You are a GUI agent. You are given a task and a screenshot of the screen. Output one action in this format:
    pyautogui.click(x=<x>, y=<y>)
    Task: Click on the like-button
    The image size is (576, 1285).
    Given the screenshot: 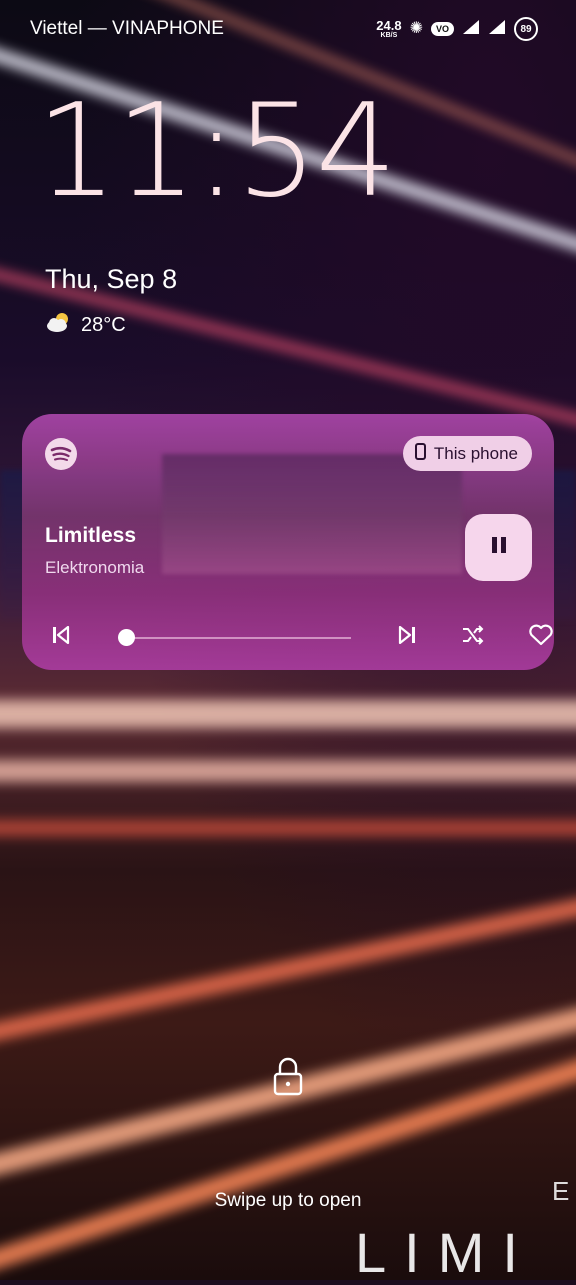 What is the action you would take?
    pyautogui.click(x=539, y=637)
    